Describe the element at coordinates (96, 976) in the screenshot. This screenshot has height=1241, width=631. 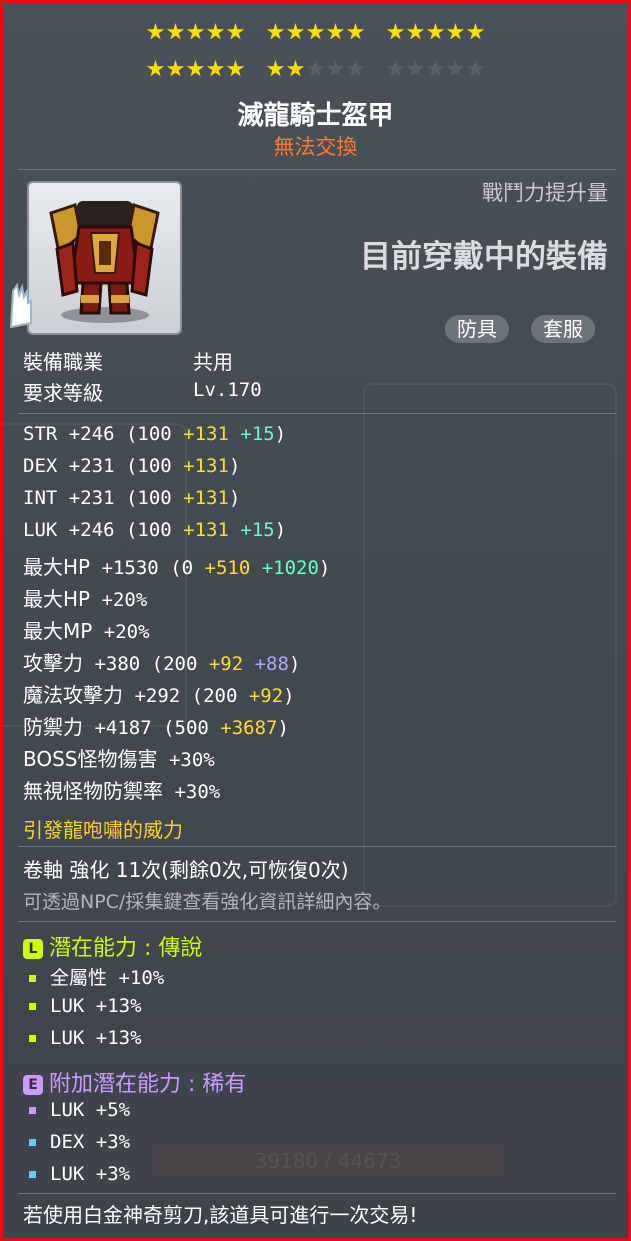
I see `potential-line: 全屬性 +10%` at that location.